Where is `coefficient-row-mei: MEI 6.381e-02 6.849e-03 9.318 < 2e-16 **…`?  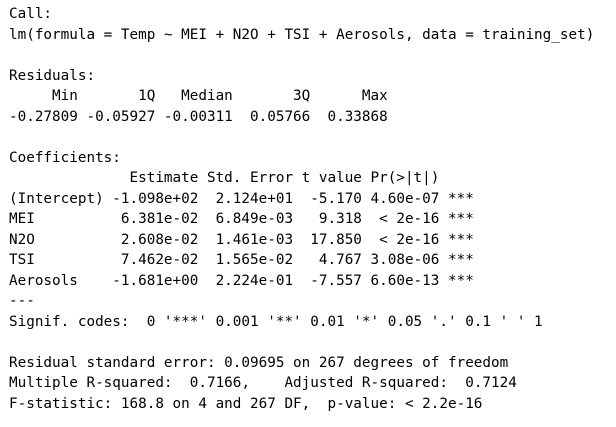
coefficient-row-mei: MEI 6.381e-02 6.849e-03 9.318 < 2e-16 **… is located at coordinates (241, 219).